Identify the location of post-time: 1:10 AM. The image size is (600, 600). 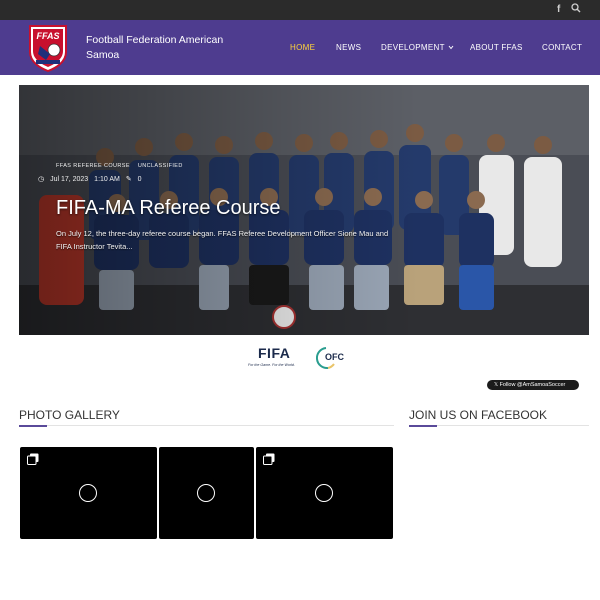
(107, 179).